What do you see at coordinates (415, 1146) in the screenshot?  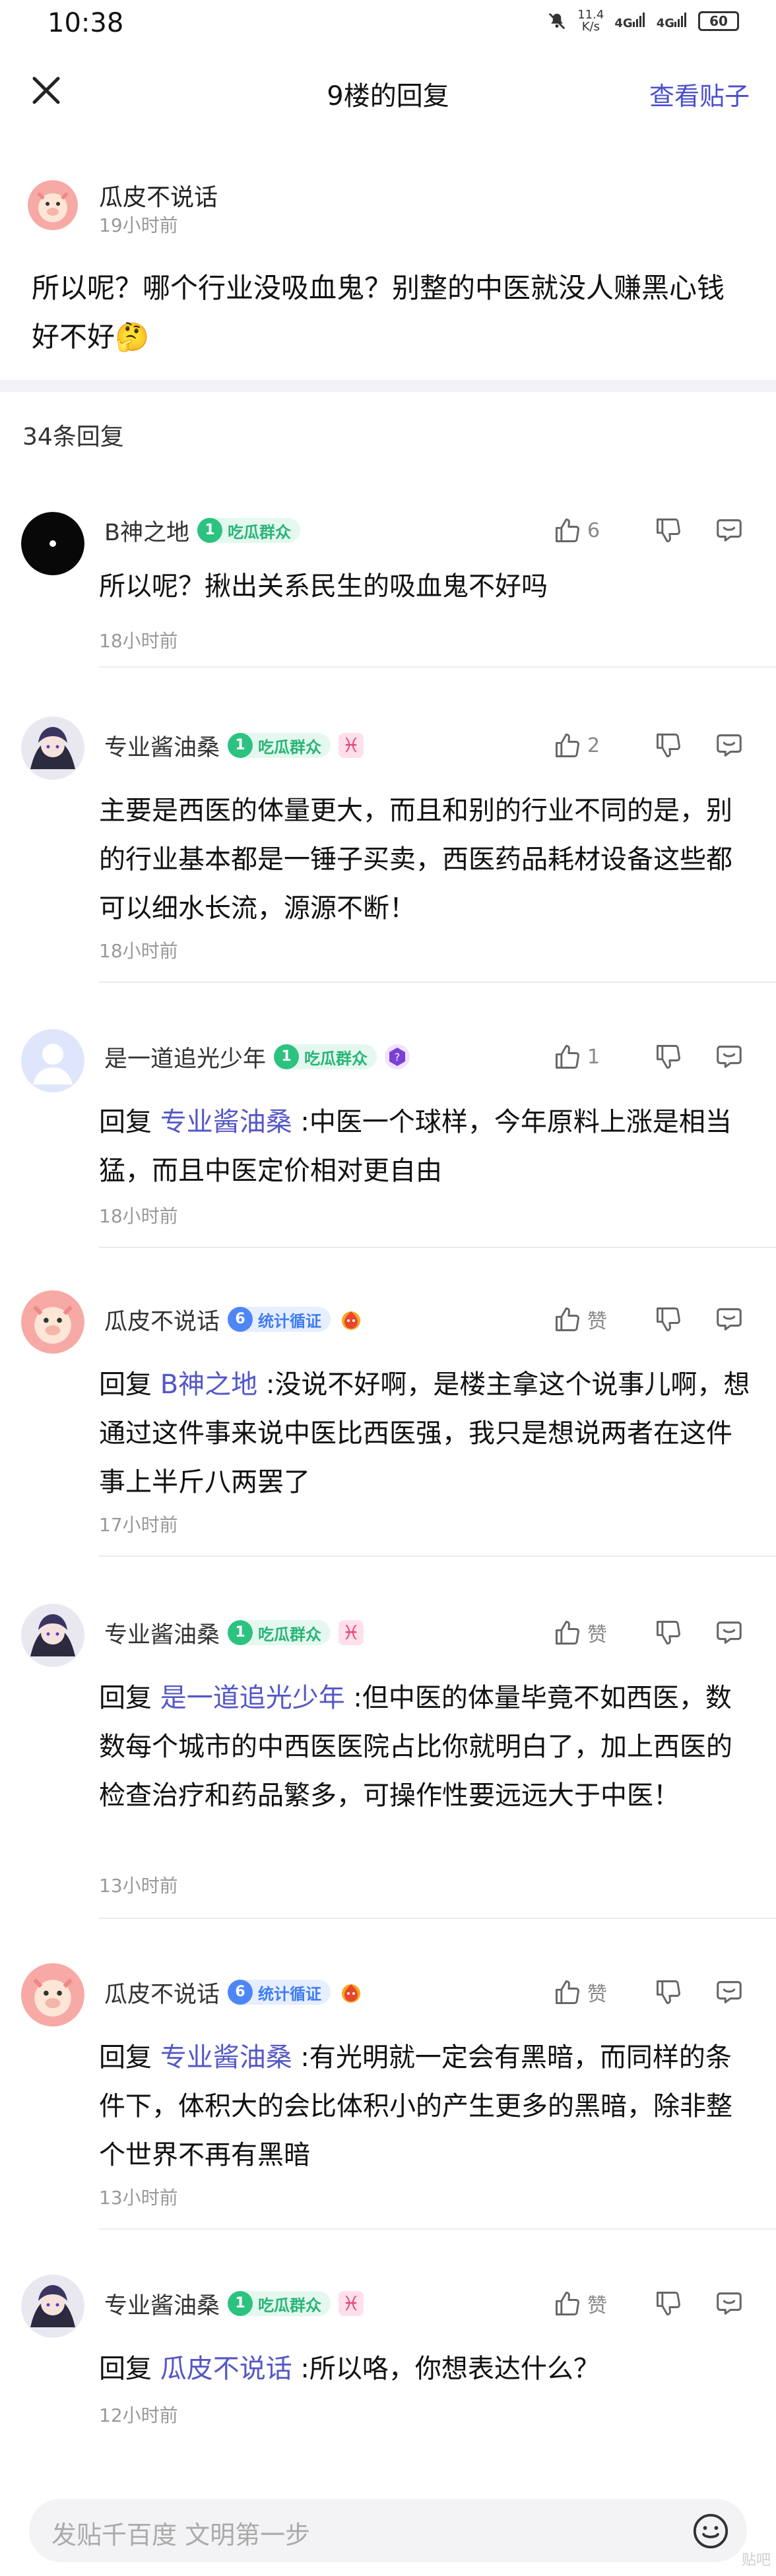 I see `reply-content: 回复 专业酱油桑 :中医一个球样，今年原料上涨是相当猛，而且中医定价相对更自由` at bounding box center [415, 1146].